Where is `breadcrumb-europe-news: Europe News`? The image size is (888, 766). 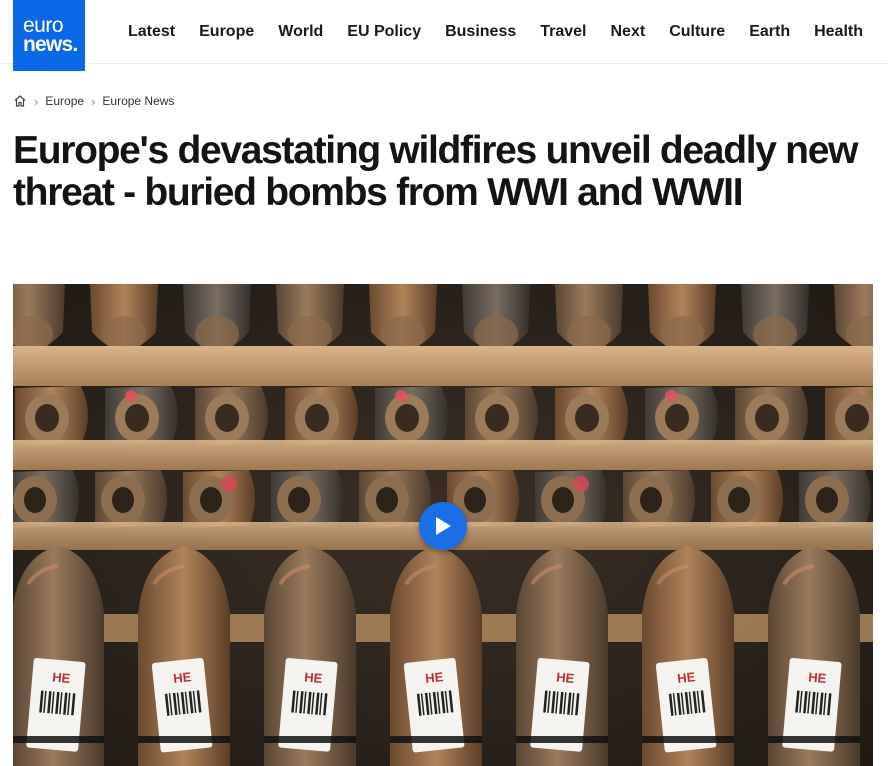 breadcrumb-europe-news: Europe News is located at coordinates (138, 101).